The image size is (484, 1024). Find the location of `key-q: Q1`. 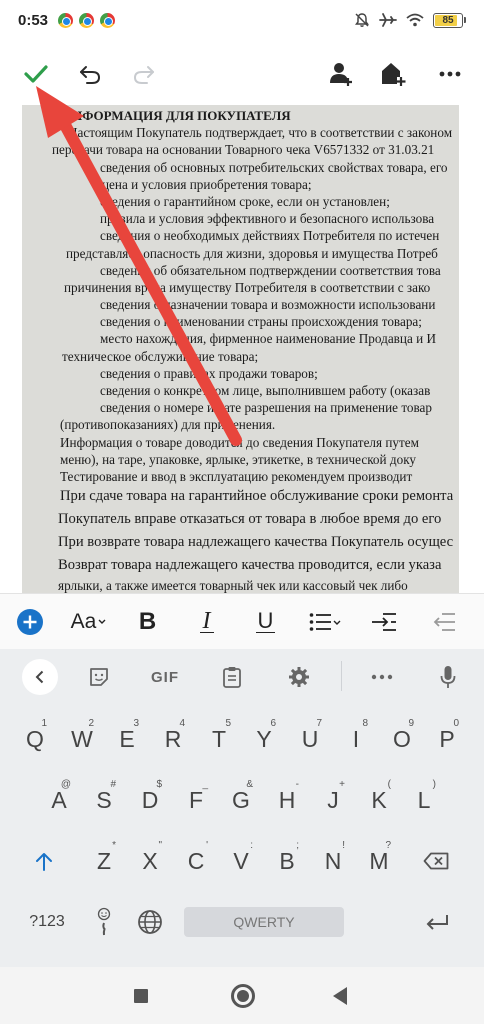

key-q: Q1 is located at coordinates (35, 739).